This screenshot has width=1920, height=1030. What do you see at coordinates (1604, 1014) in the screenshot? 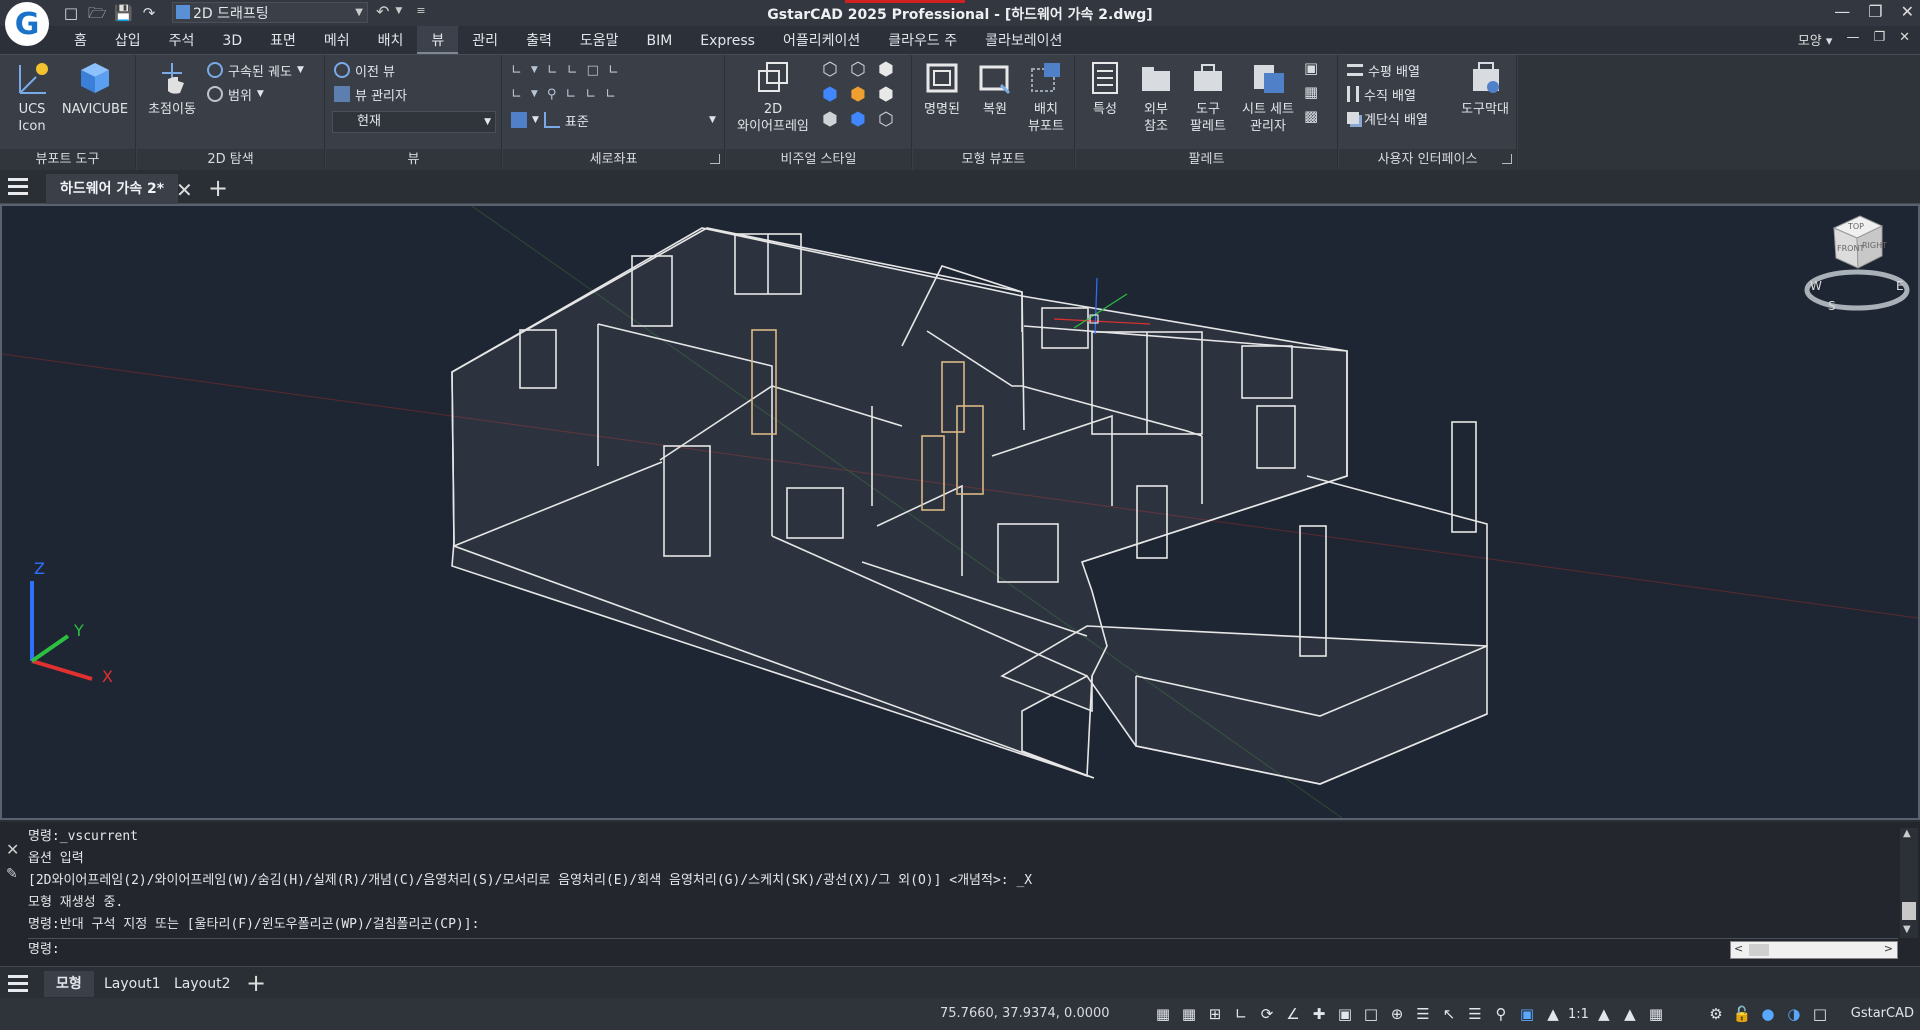
I see `annotation-visibility-icon: ▲` at bounding box center [1604, 1014].